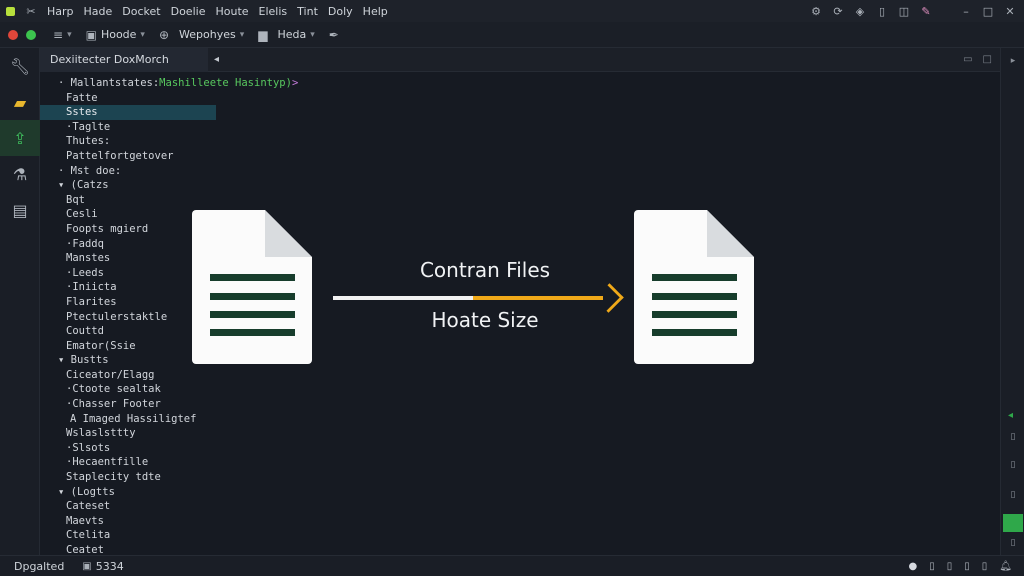 This screenshot has height=576, width=1024. Describe the element at coordinates (169, 83) in the screenshot. I see `tree-signature-row: · Mallantstates:Mashilleete Hasintyp)>` at that location.